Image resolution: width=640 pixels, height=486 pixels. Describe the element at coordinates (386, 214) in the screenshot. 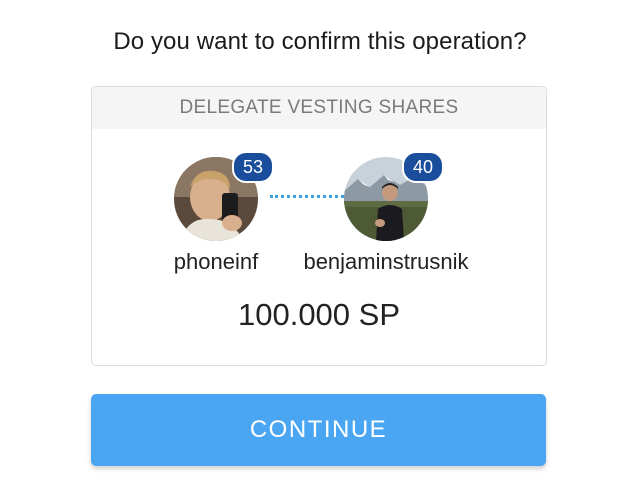

I see `delegatee-user: 40 benjaminstrusnik` at that location.